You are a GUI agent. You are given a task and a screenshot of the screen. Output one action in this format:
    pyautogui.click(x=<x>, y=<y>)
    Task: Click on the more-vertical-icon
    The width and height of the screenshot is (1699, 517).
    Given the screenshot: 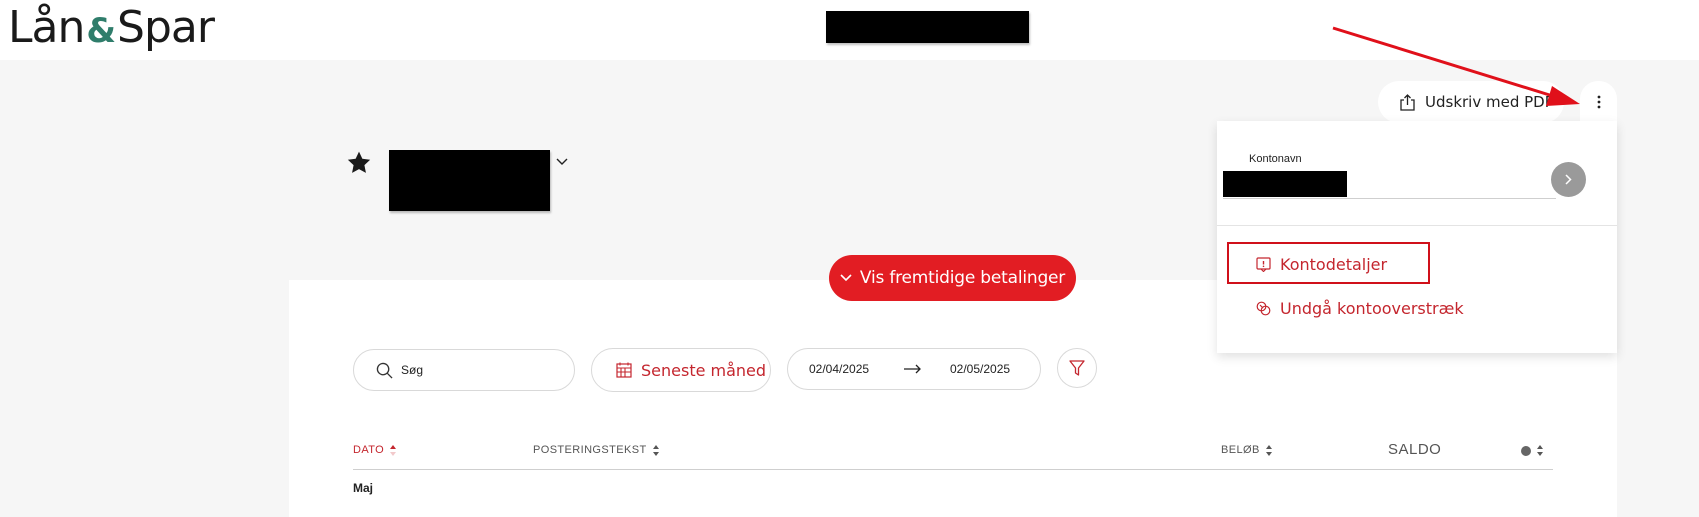 What is the action you would take?
    pyautogui.click(x=1598, y=102)
    